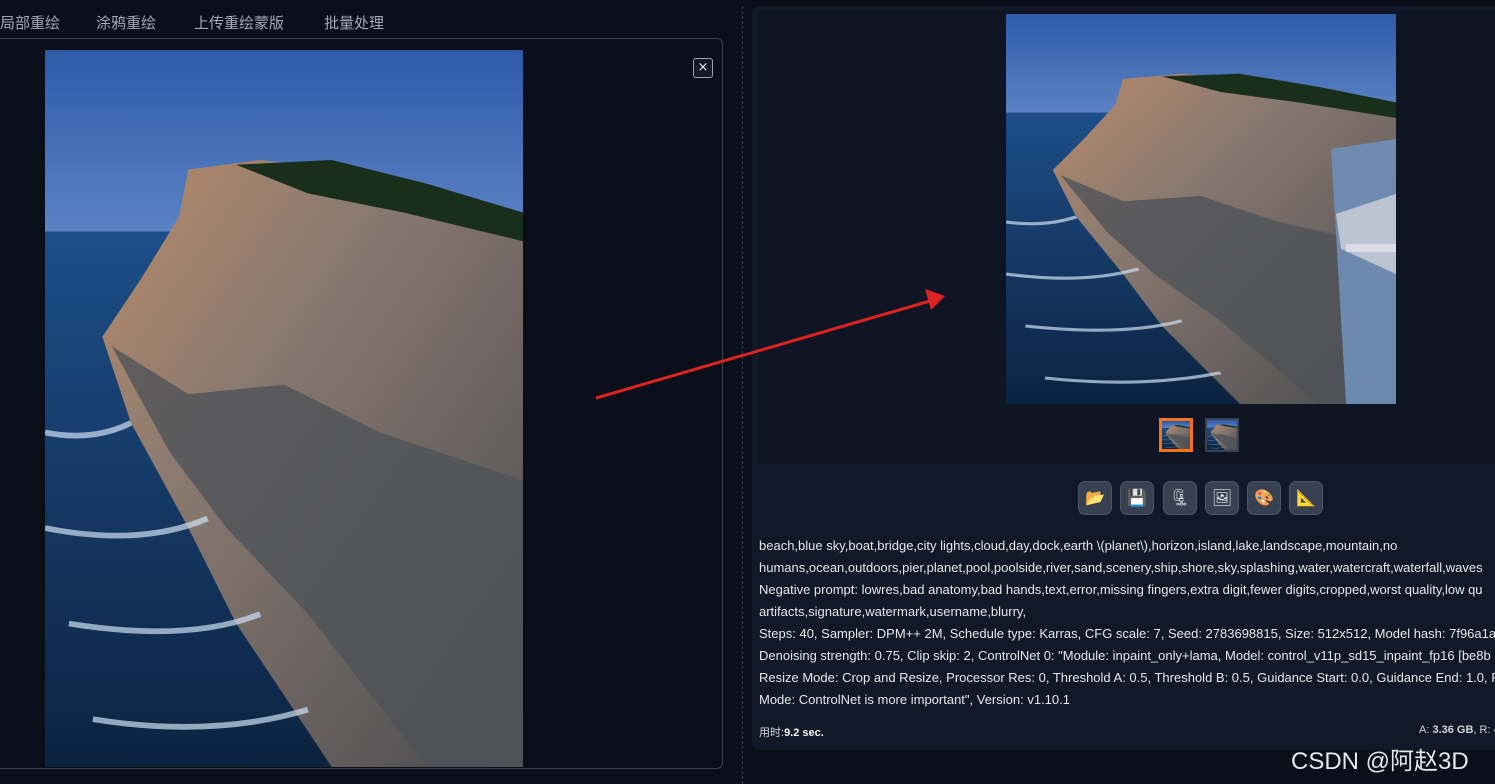  What do you see at coordinates (1201, 209) in the screenshot?
I see `result-image` at bounding box center [1201, 209].